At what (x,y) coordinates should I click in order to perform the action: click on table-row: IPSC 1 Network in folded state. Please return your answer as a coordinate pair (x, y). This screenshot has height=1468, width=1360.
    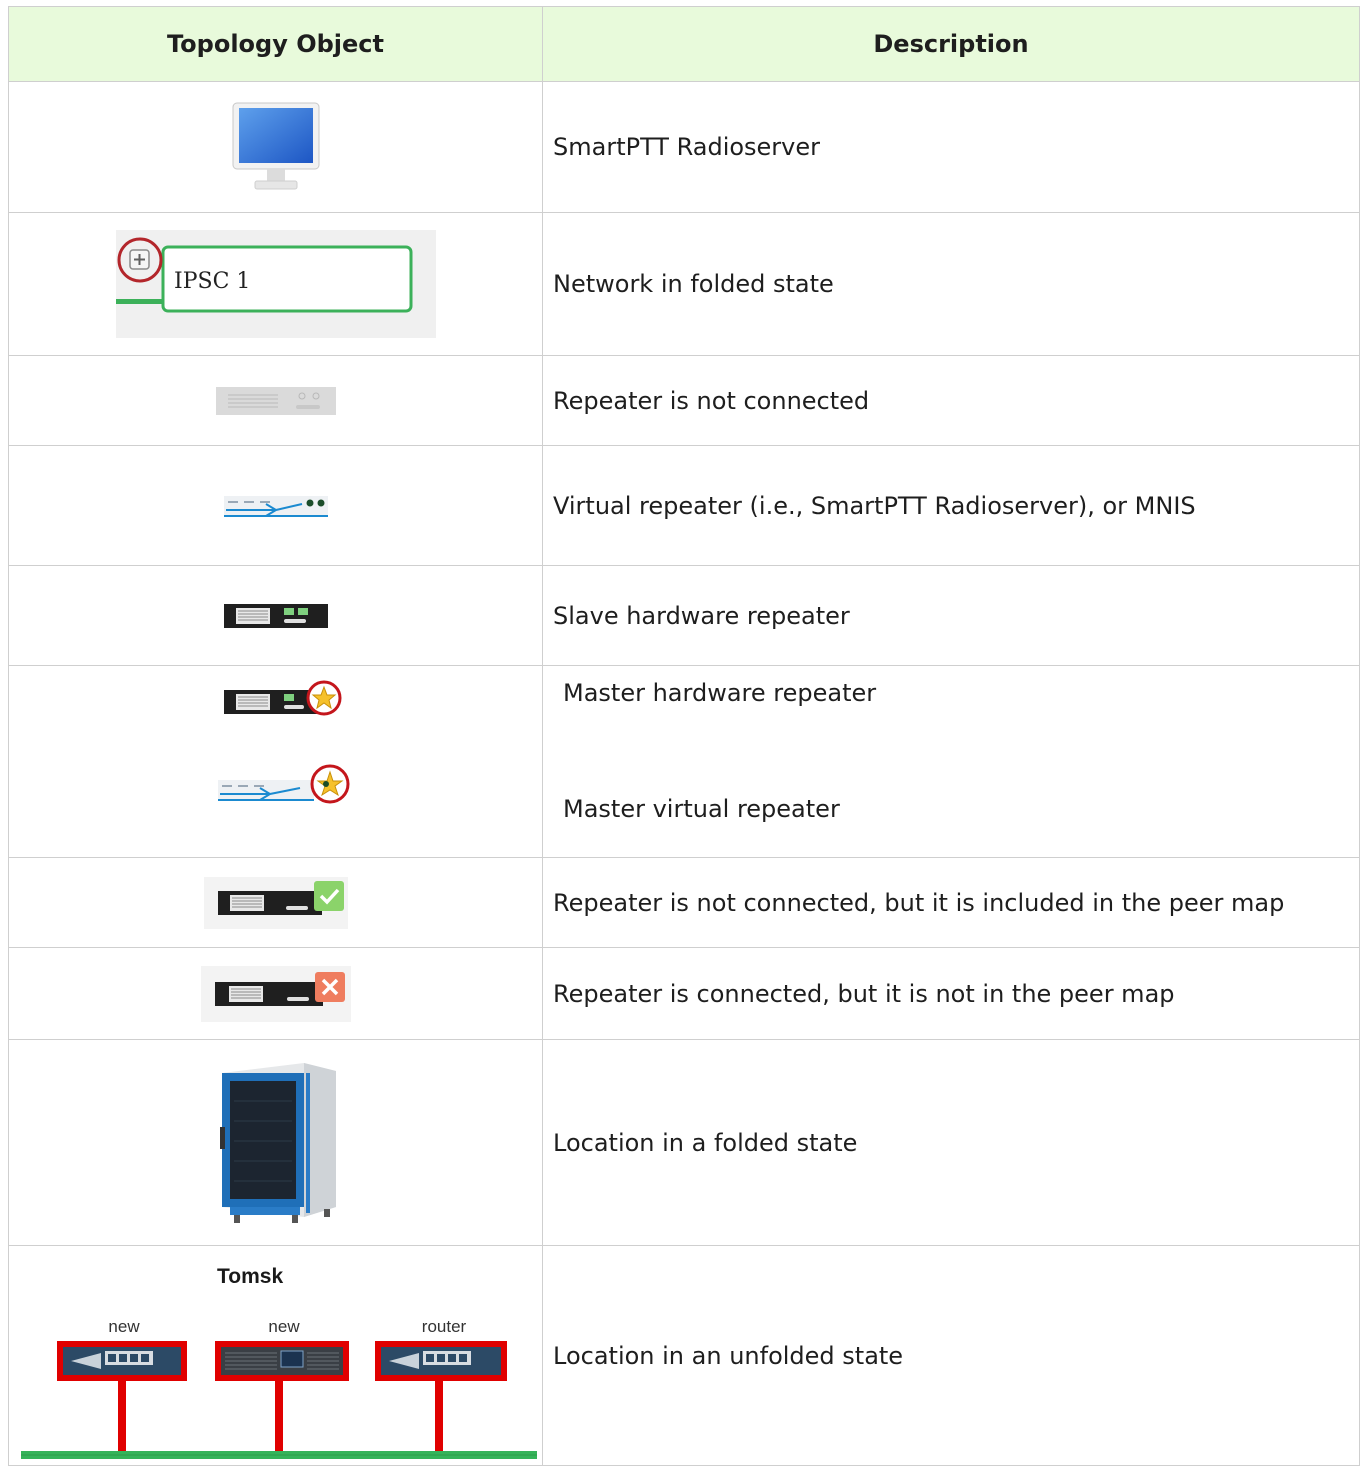
    Looking at the image, I should click on (684, 284).